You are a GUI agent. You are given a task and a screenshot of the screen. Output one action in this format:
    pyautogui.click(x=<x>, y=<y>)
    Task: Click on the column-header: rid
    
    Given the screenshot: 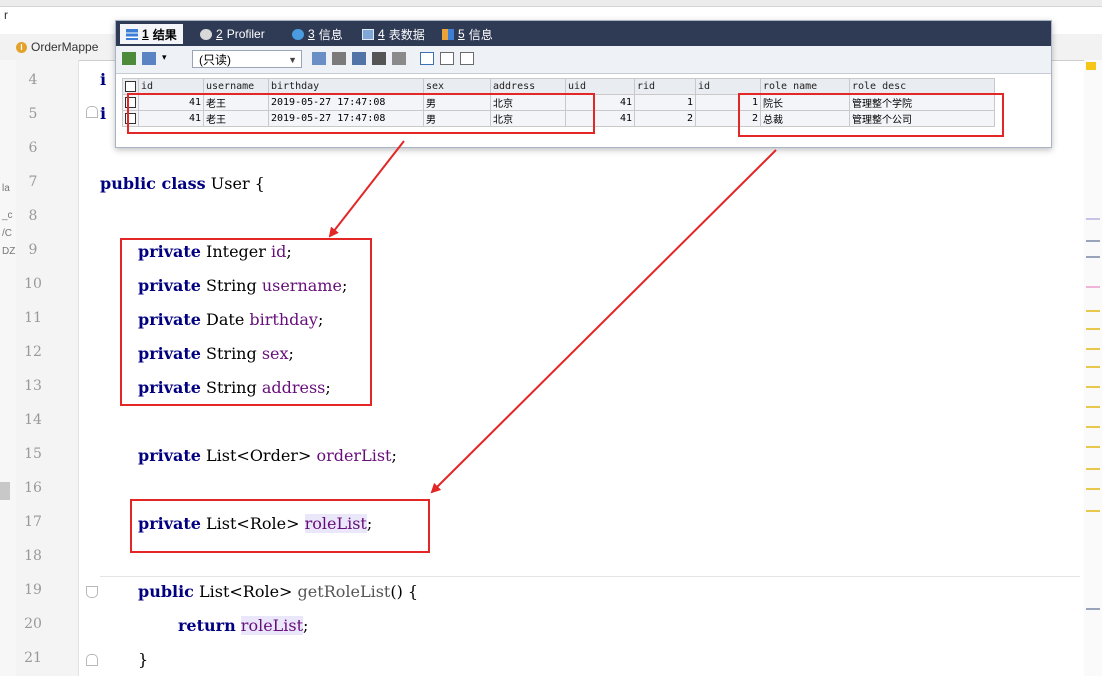 What is the action you would take?
    pyautogui.click(x=665, y=86)
    